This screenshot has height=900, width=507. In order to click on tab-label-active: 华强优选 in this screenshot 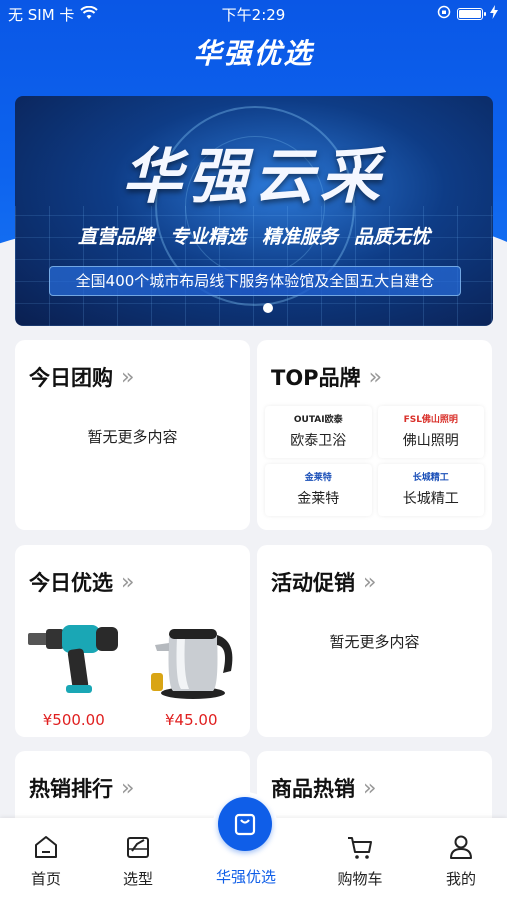, I will do `click(246, 876)`.